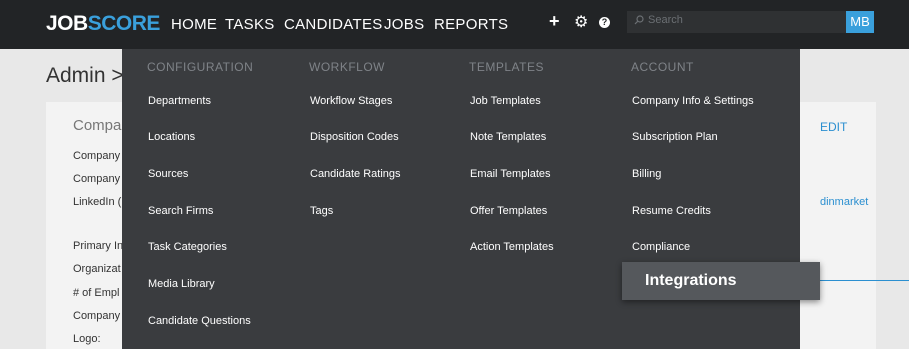  I want to click on menu-item-locations: Locations, so click(171, 137).